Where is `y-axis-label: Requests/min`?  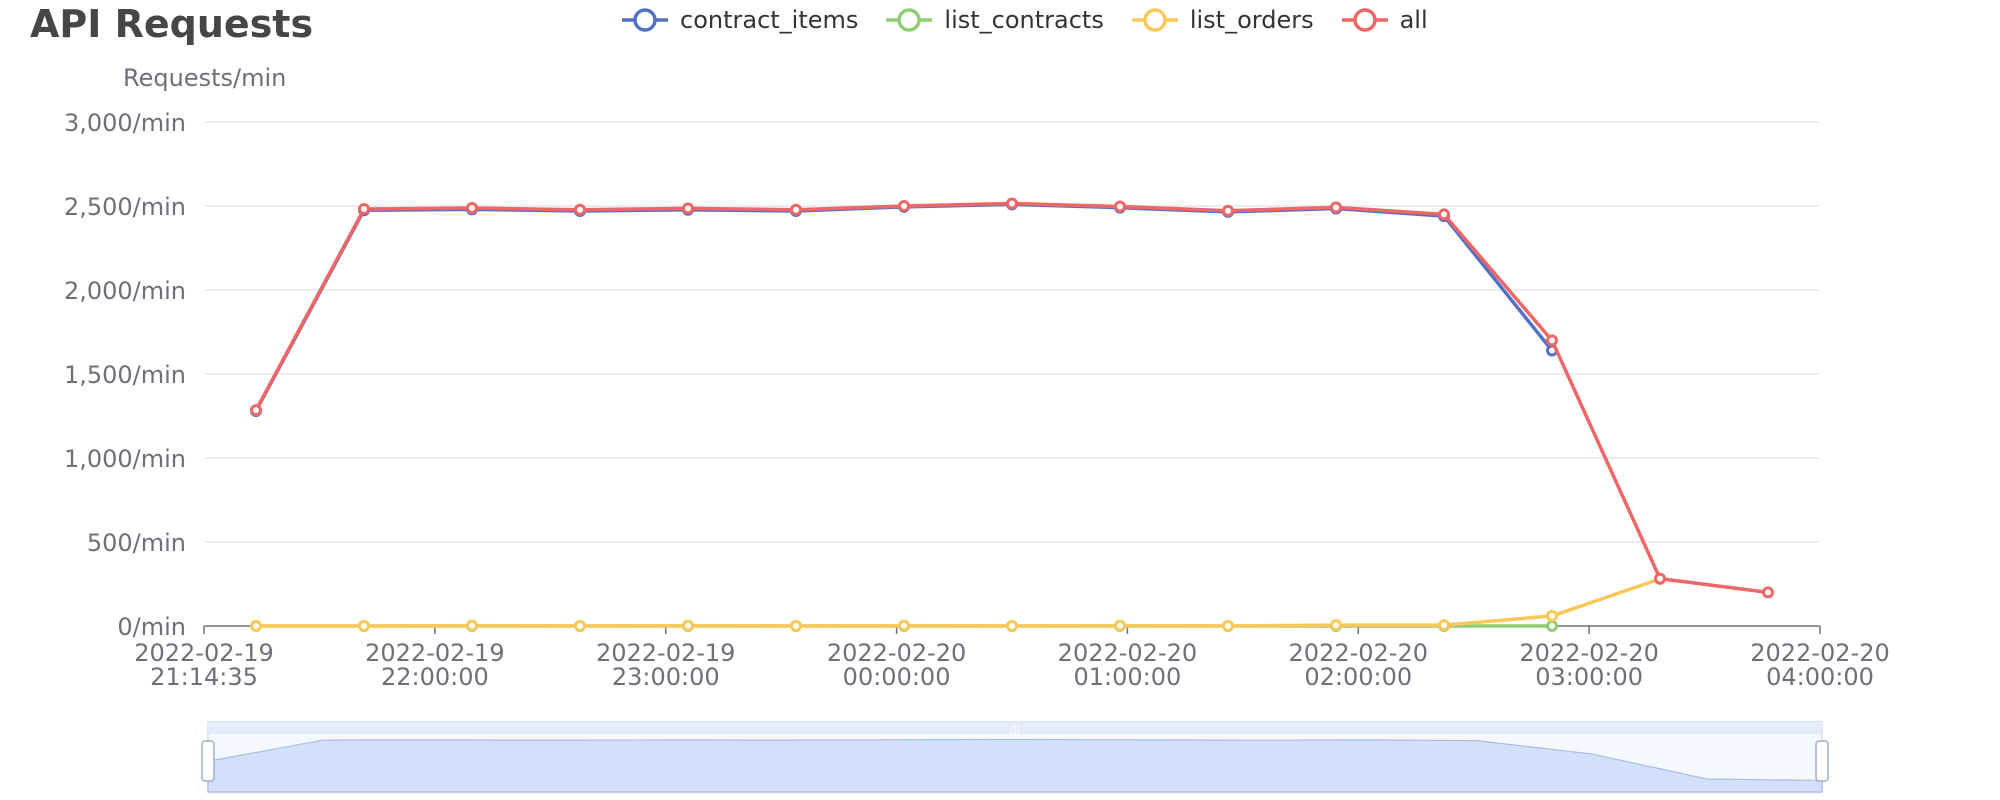 y-axis-label: Requests/min is located at coordinates (204, 78).